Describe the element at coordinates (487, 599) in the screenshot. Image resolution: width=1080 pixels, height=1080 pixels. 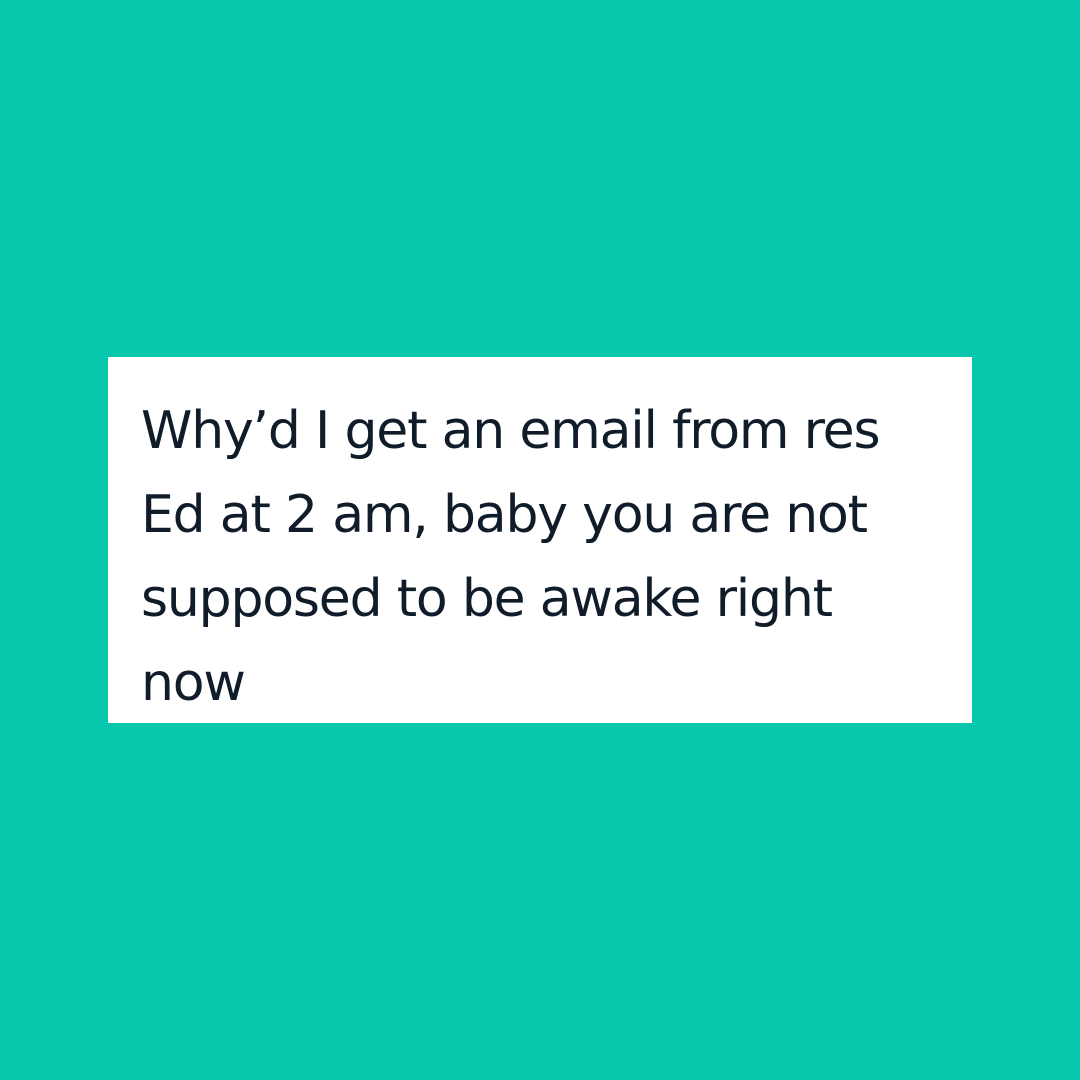
I see `quote-line-3: supposed to be awake right` at that location.